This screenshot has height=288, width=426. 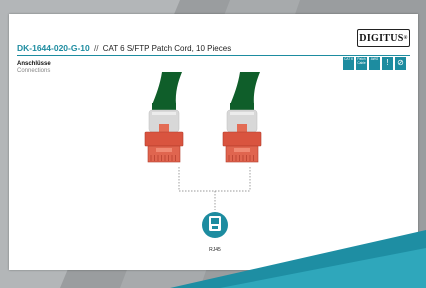 I want to click on right-rj45-connector, so click(x=242, y=117).